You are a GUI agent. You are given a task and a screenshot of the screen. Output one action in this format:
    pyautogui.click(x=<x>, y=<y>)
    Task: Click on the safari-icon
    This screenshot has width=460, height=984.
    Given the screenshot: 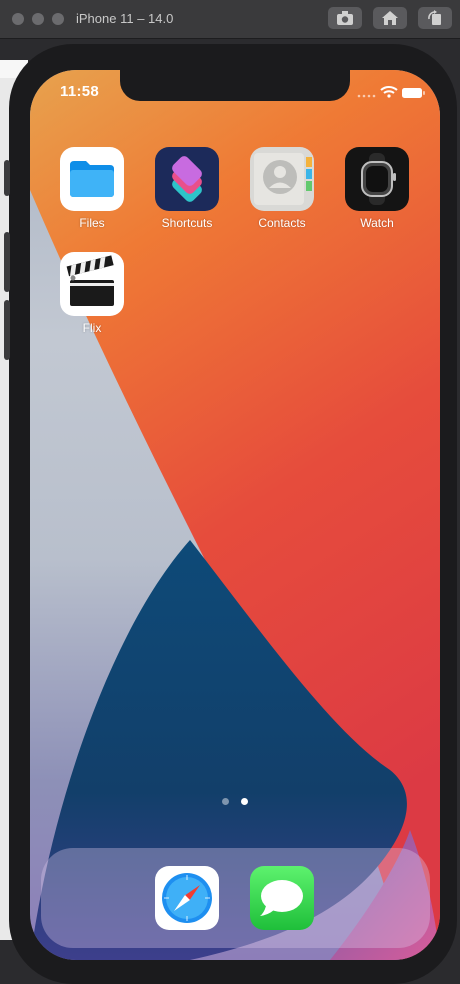 What is the action you would take?
    pyautogui.click(x=187, y=898)
    